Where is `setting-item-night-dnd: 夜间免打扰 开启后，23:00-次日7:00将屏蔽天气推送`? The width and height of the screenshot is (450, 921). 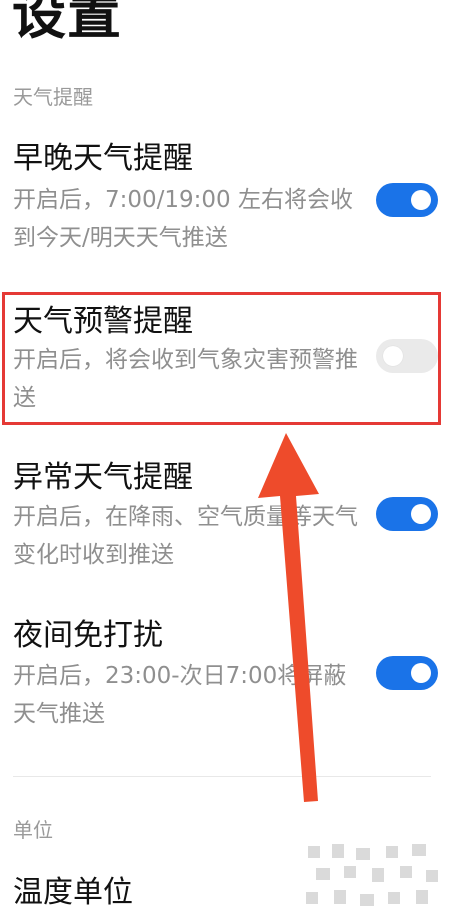 setting-item-night-dnd: 夜间免打扰 开启后，23:00-次日7:00将屏蔽天气推送 is located at coordinates (225, 677).